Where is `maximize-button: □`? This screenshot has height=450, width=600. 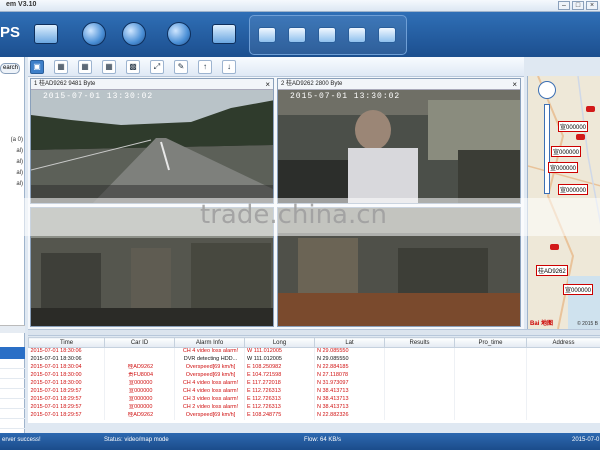 maximize-button: □ is located at coordinates (578, 5).